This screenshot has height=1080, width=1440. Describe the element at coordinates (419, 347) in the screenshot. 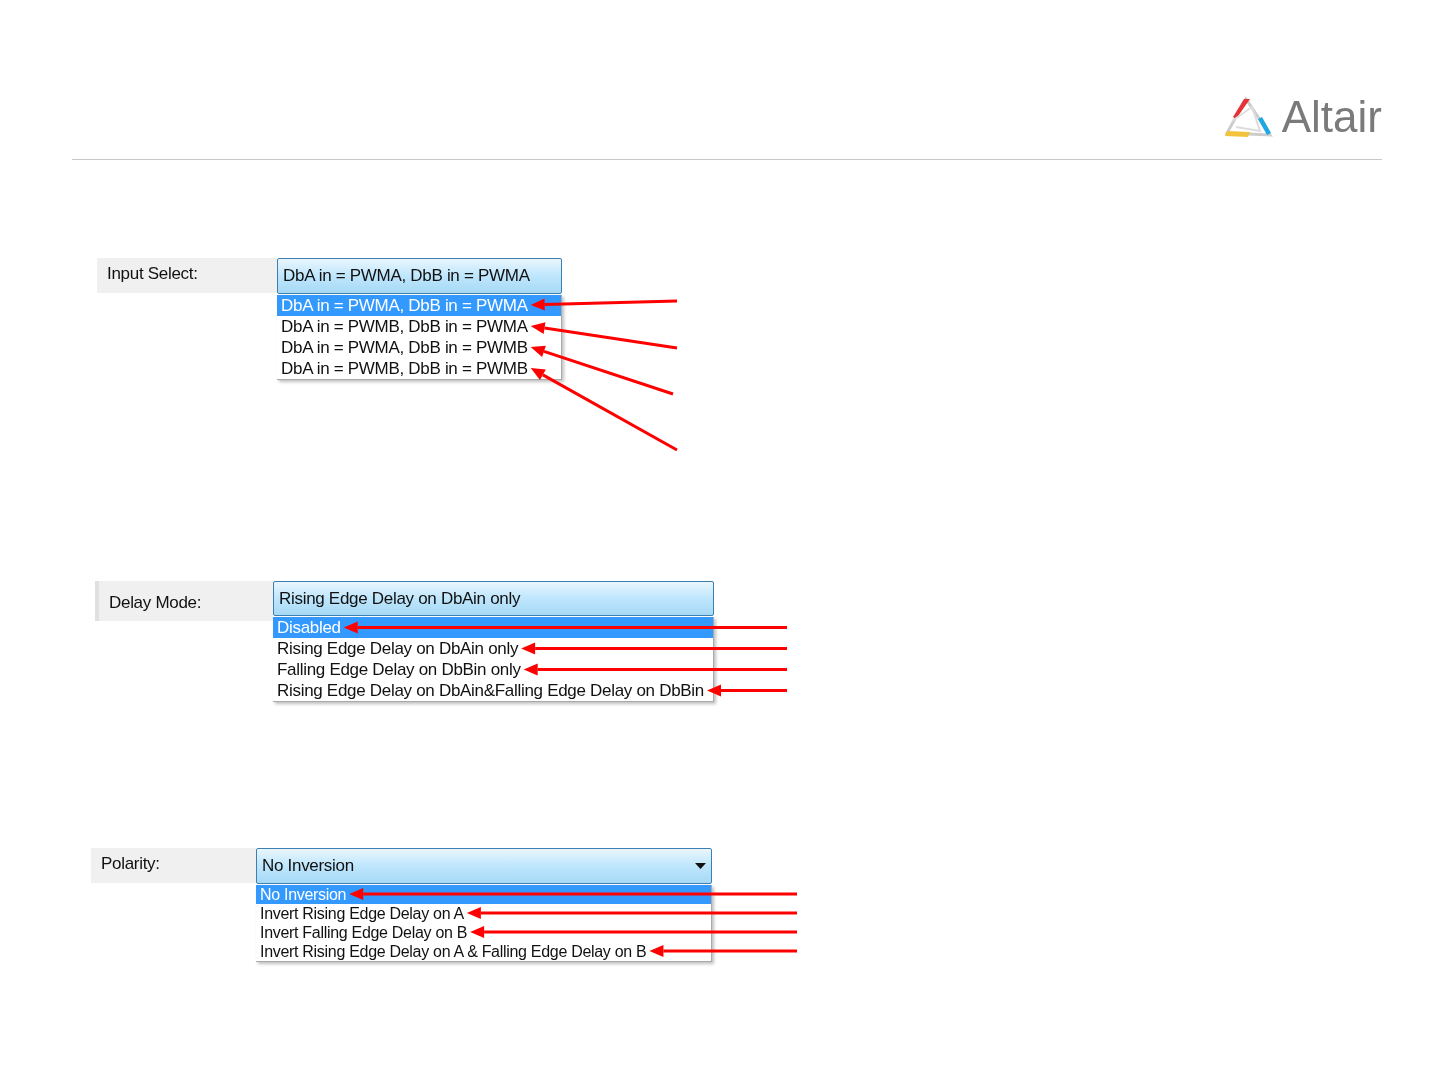

I see `dropdown-option: DbA in = PWMA, DbB in = PWMB` at that location.